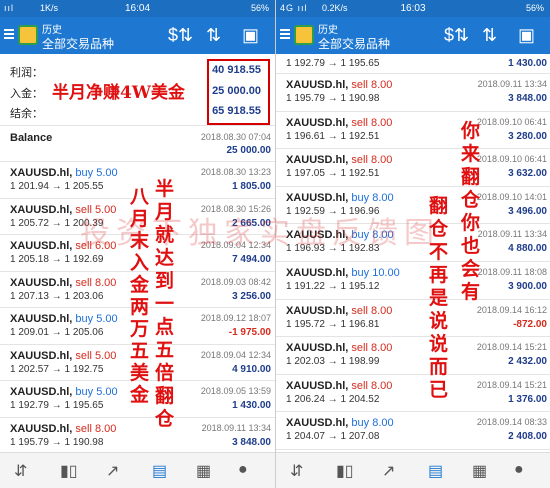 The height and width of the screenshot is (488, 550). What do you see at coordinates (511, 309) in the screenshot?
I see `trade-date: 2018.09.14 16:12` at bounding box center [511, 309].